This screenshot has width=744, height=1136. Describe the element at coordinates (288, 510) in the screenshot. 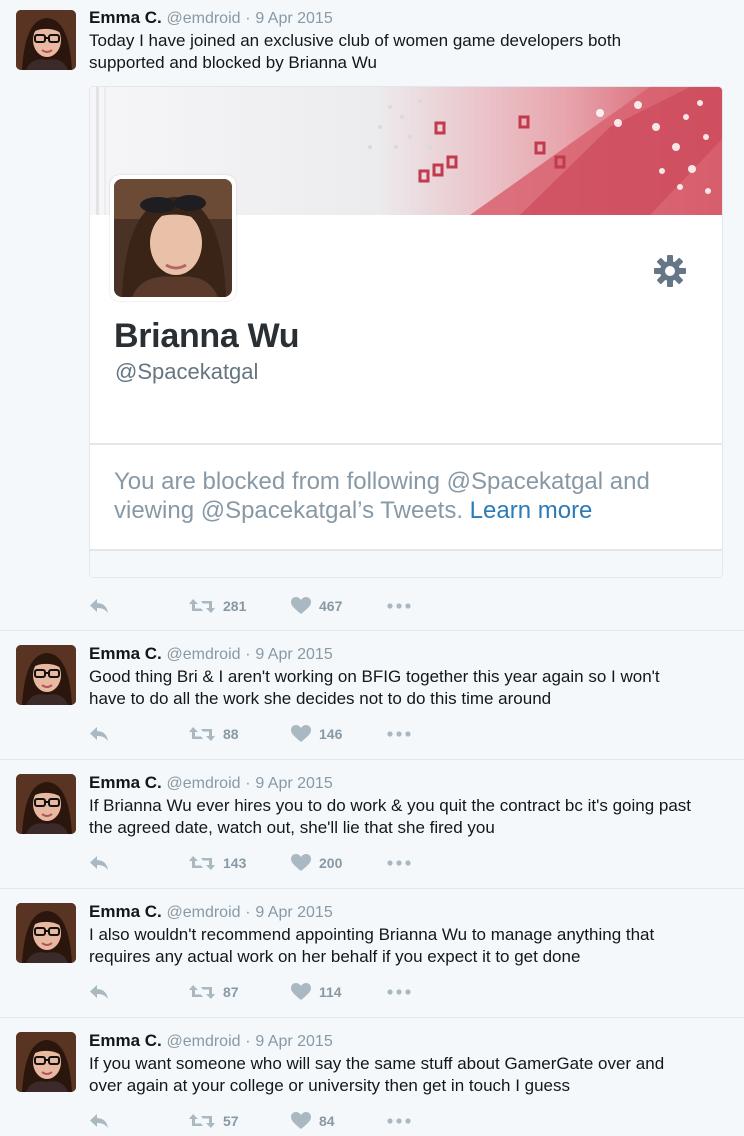

I see `blocked-line: viewing @Spacekatgal’s Tweets.` at that location.